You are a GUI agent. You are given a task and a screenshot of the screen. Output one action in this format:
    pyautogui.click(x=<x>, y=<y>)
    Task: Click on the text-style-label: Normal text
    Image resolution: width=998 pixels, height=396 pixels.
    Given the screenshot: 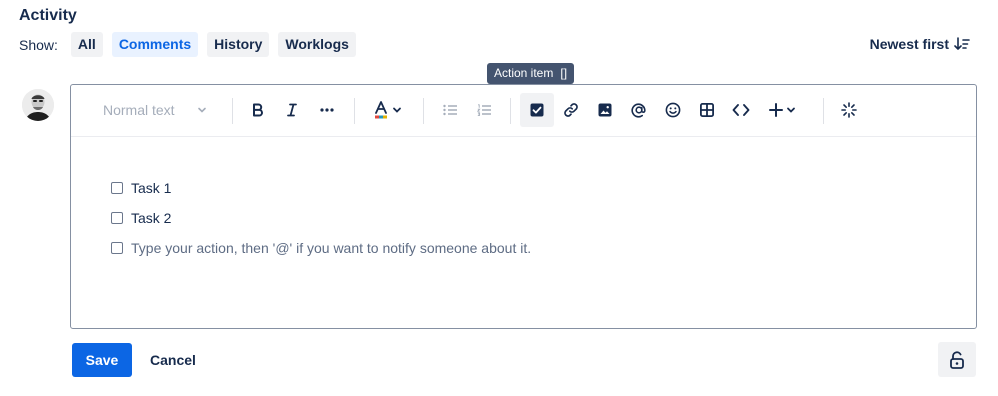 What is the action you would take?
    pyautogui.click(x=139, y=110)
    